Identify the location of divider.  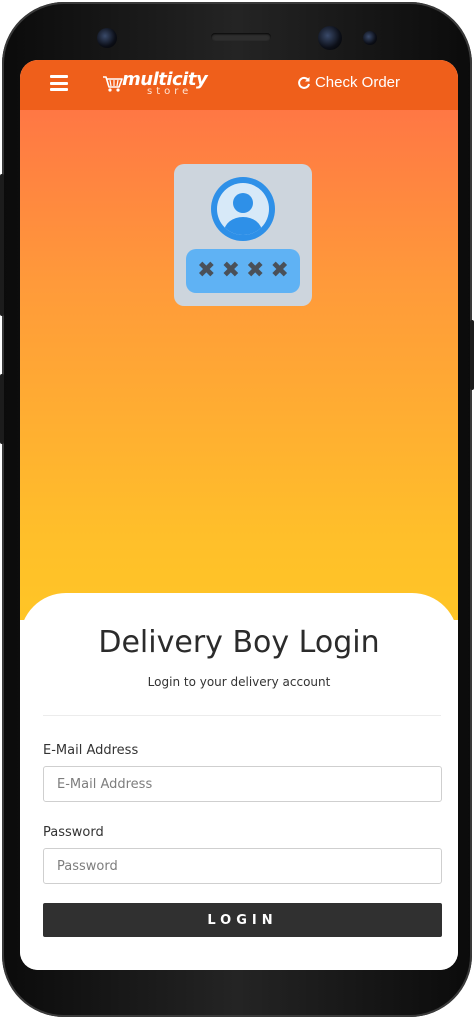
(242, 715).